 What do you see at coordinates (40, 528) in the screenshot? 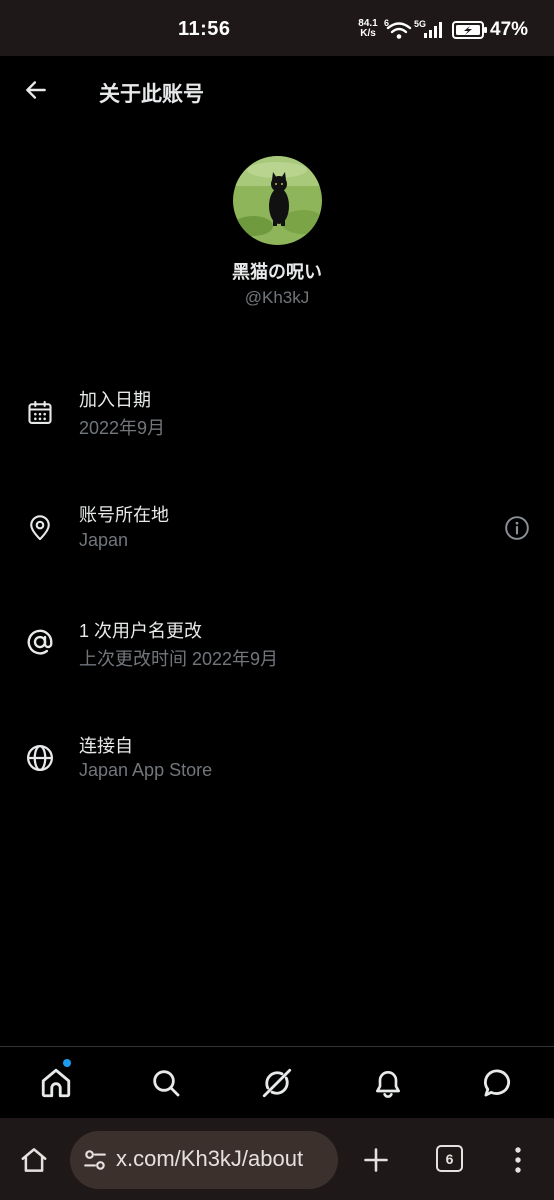
I see `location-pin-icon` at bounding box center [40, 528].